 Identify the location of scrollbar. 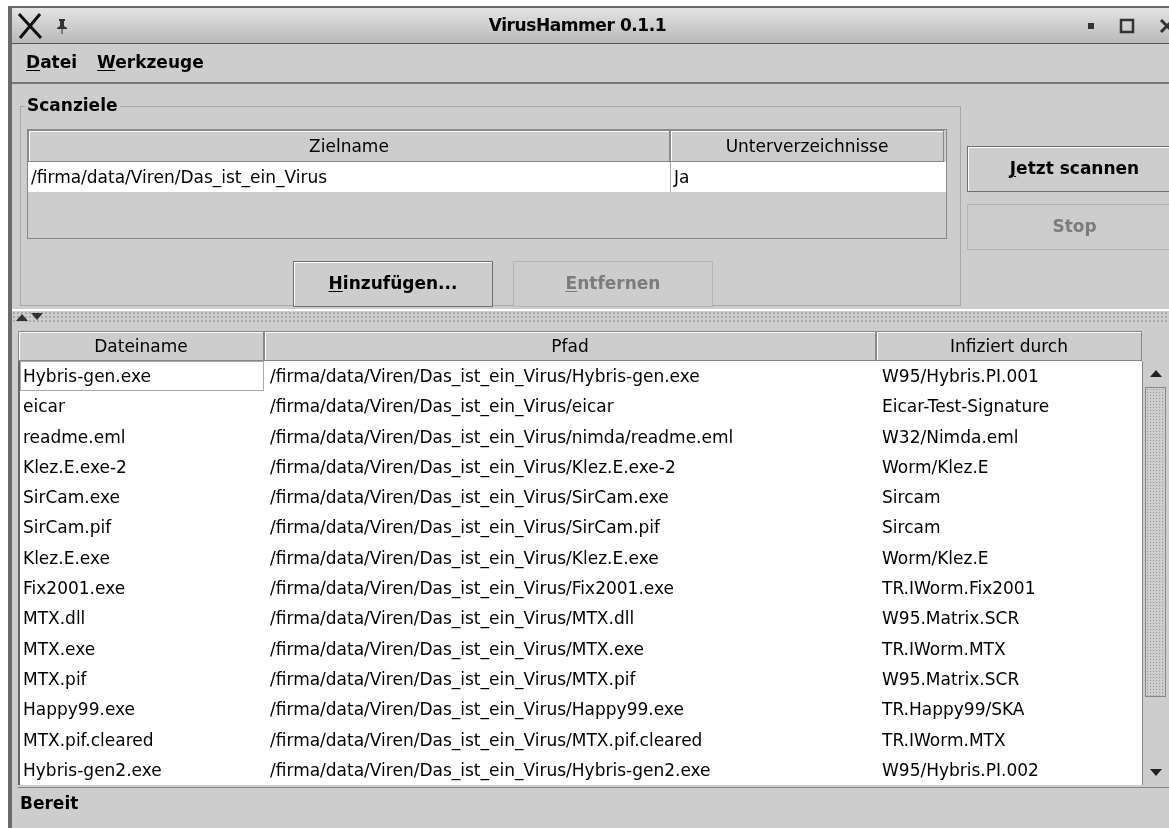
(1155, 573).